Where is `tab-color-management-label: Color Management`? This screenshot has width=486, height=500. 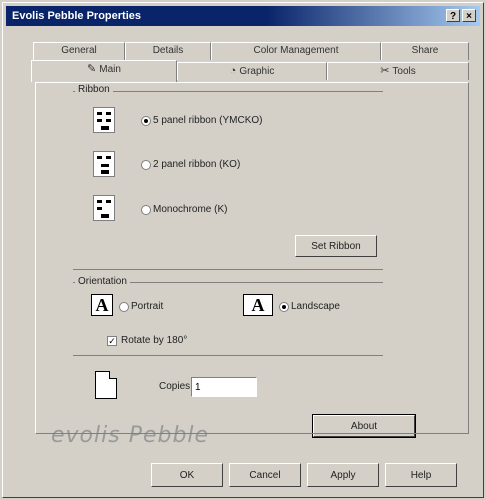 tab-color-management-label: Color Management is located at coordinates (296, 50).